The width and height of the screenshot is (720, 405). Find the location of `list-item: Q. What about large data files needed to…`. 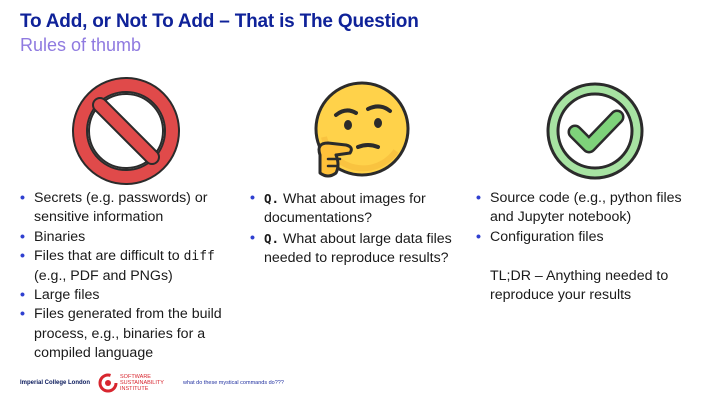

list-item: Q. What about large data files needed to… is located at coordinates (355, 249).